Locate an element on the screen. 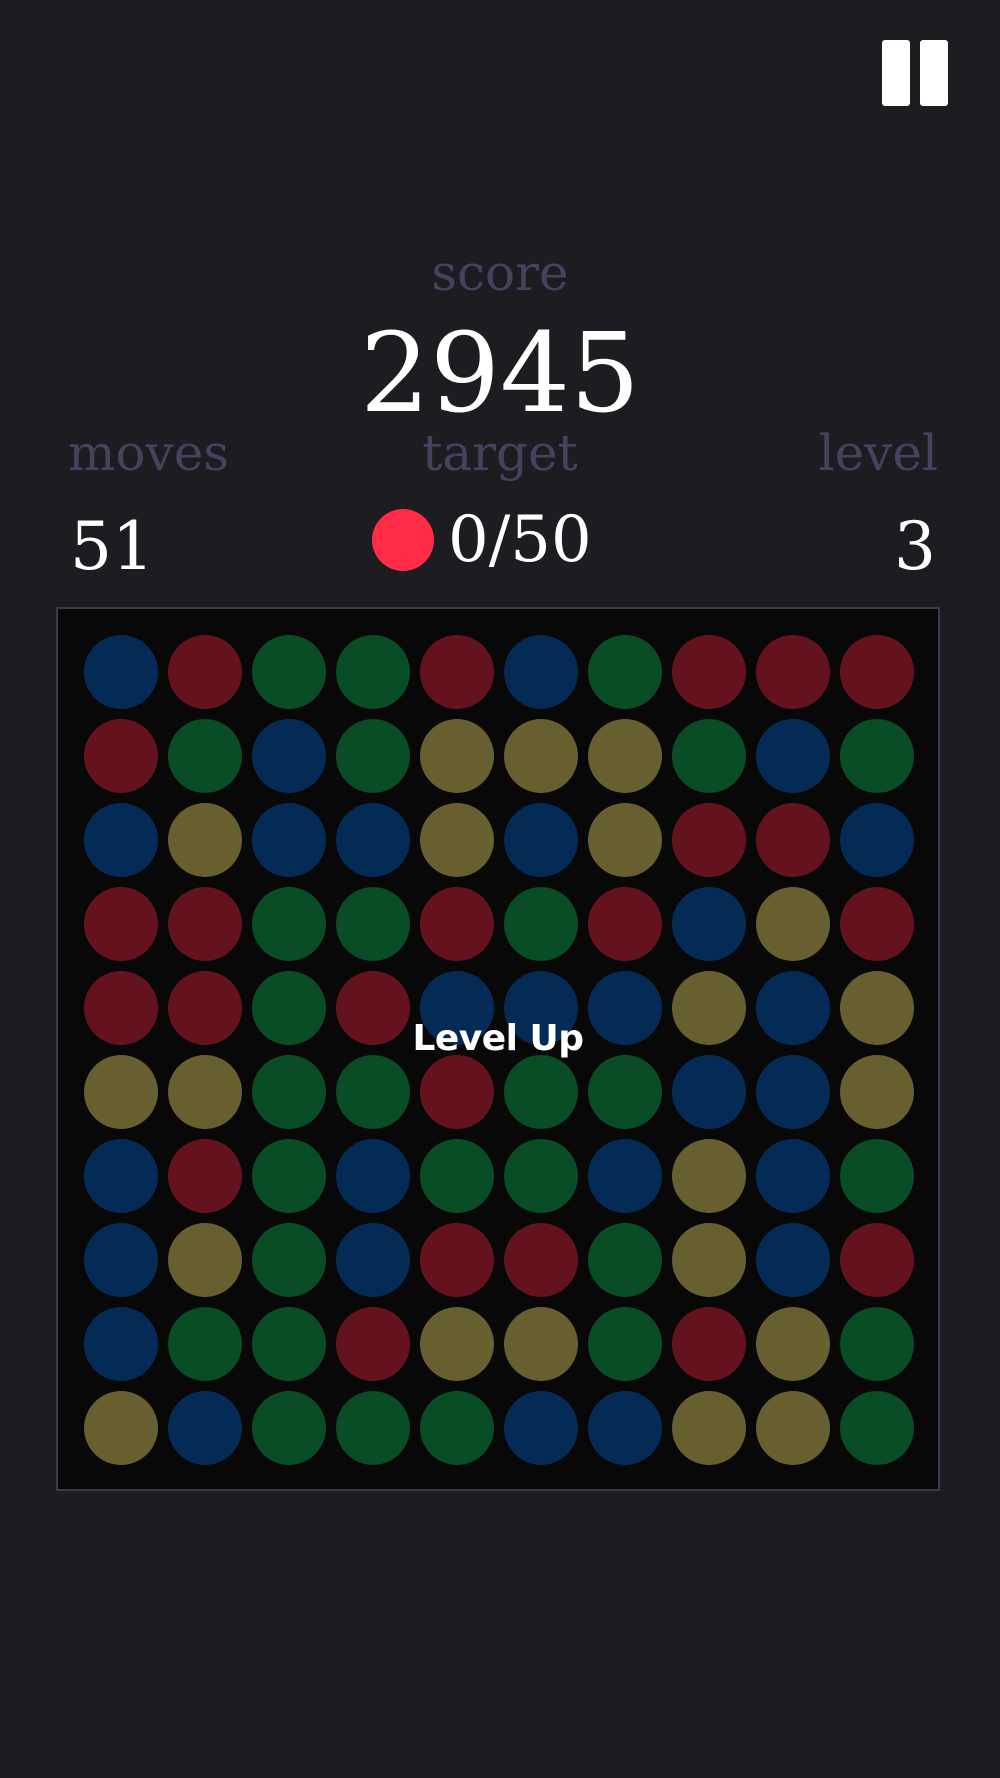  level-up-banner: Level Up is located at coordinates (498, 1038).